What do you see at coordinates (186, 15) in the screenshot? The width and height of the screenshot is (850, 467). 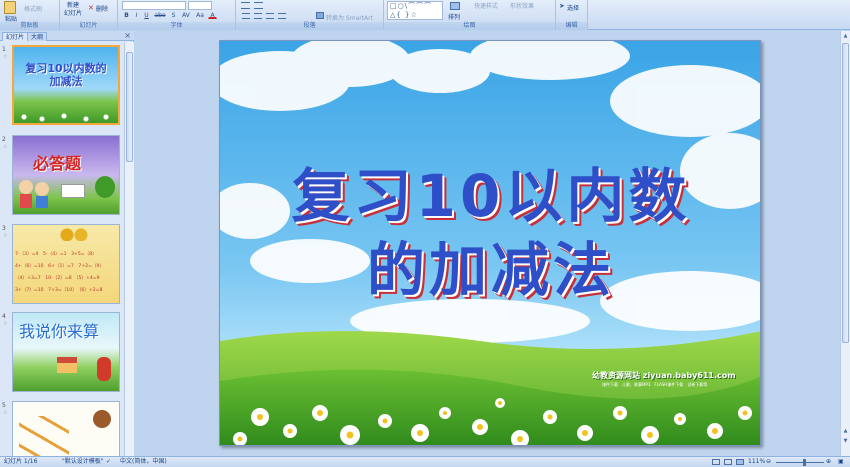 I see `char-spacing-button: AV` at bounding box center [186, 15].